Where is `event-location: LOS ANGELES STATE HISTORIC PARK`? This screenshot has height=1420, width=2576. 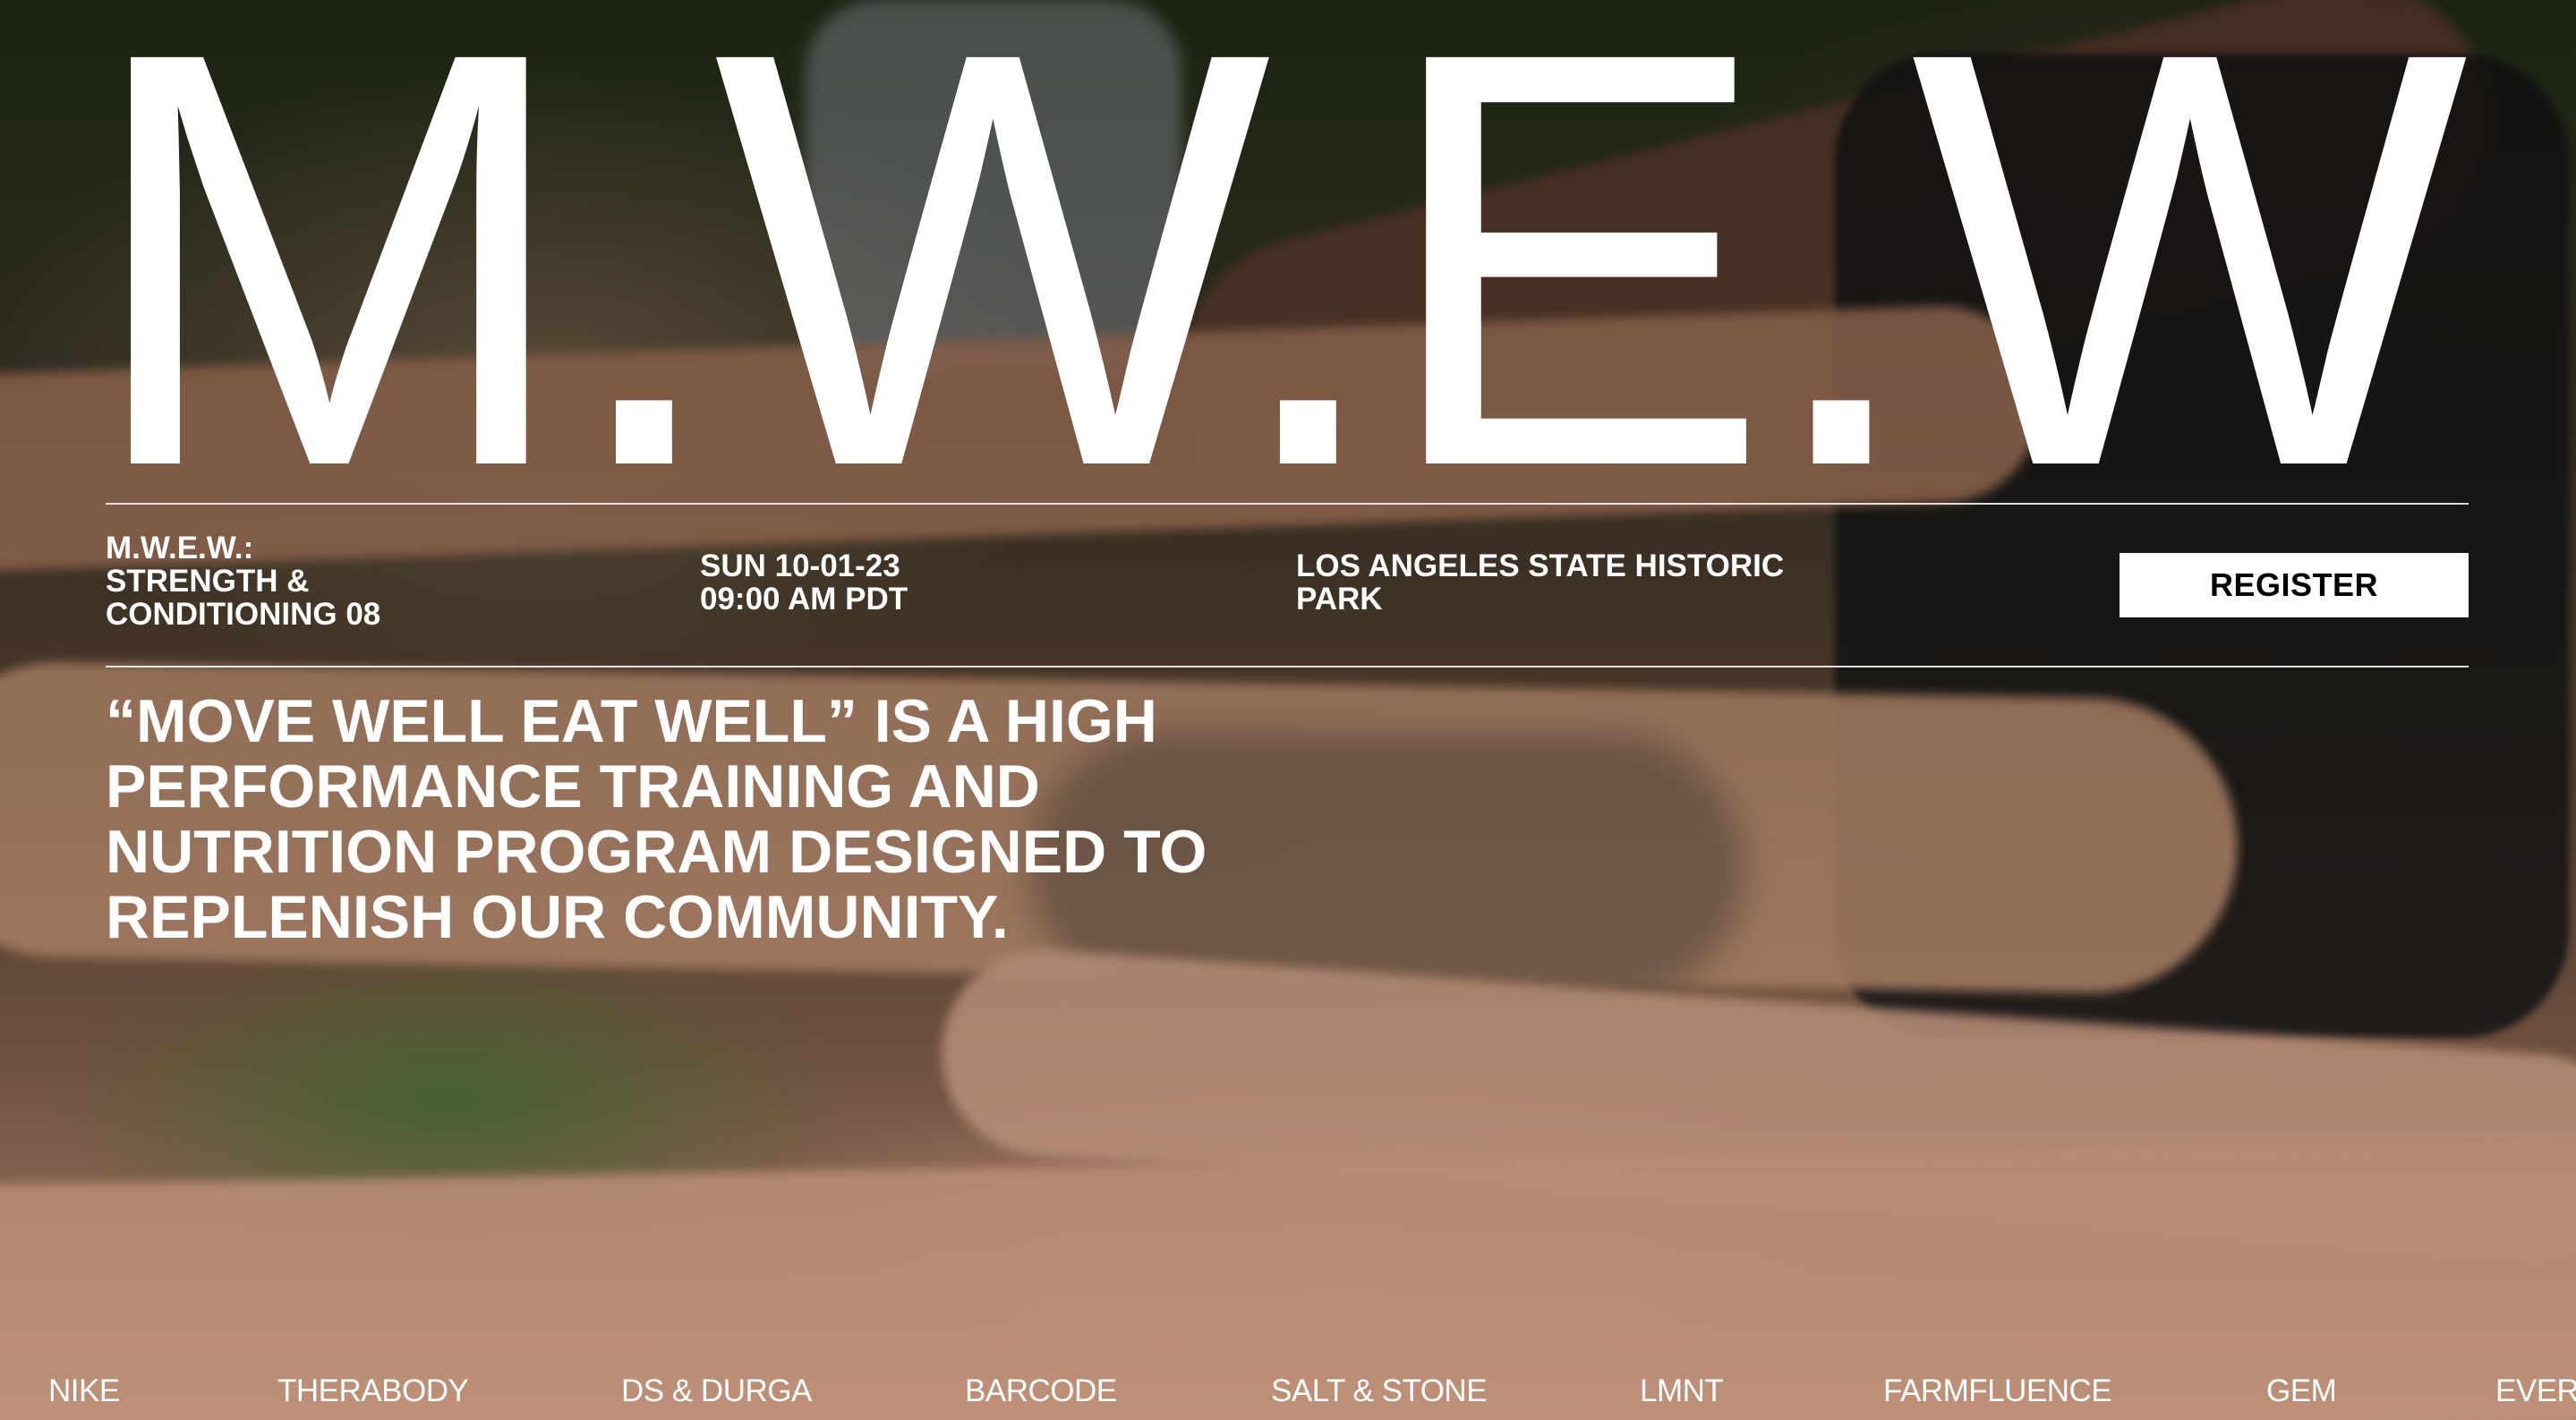 event-location: LOS ANGELES STATE HISTORIC PARK is located at coordinates (1600, 582).